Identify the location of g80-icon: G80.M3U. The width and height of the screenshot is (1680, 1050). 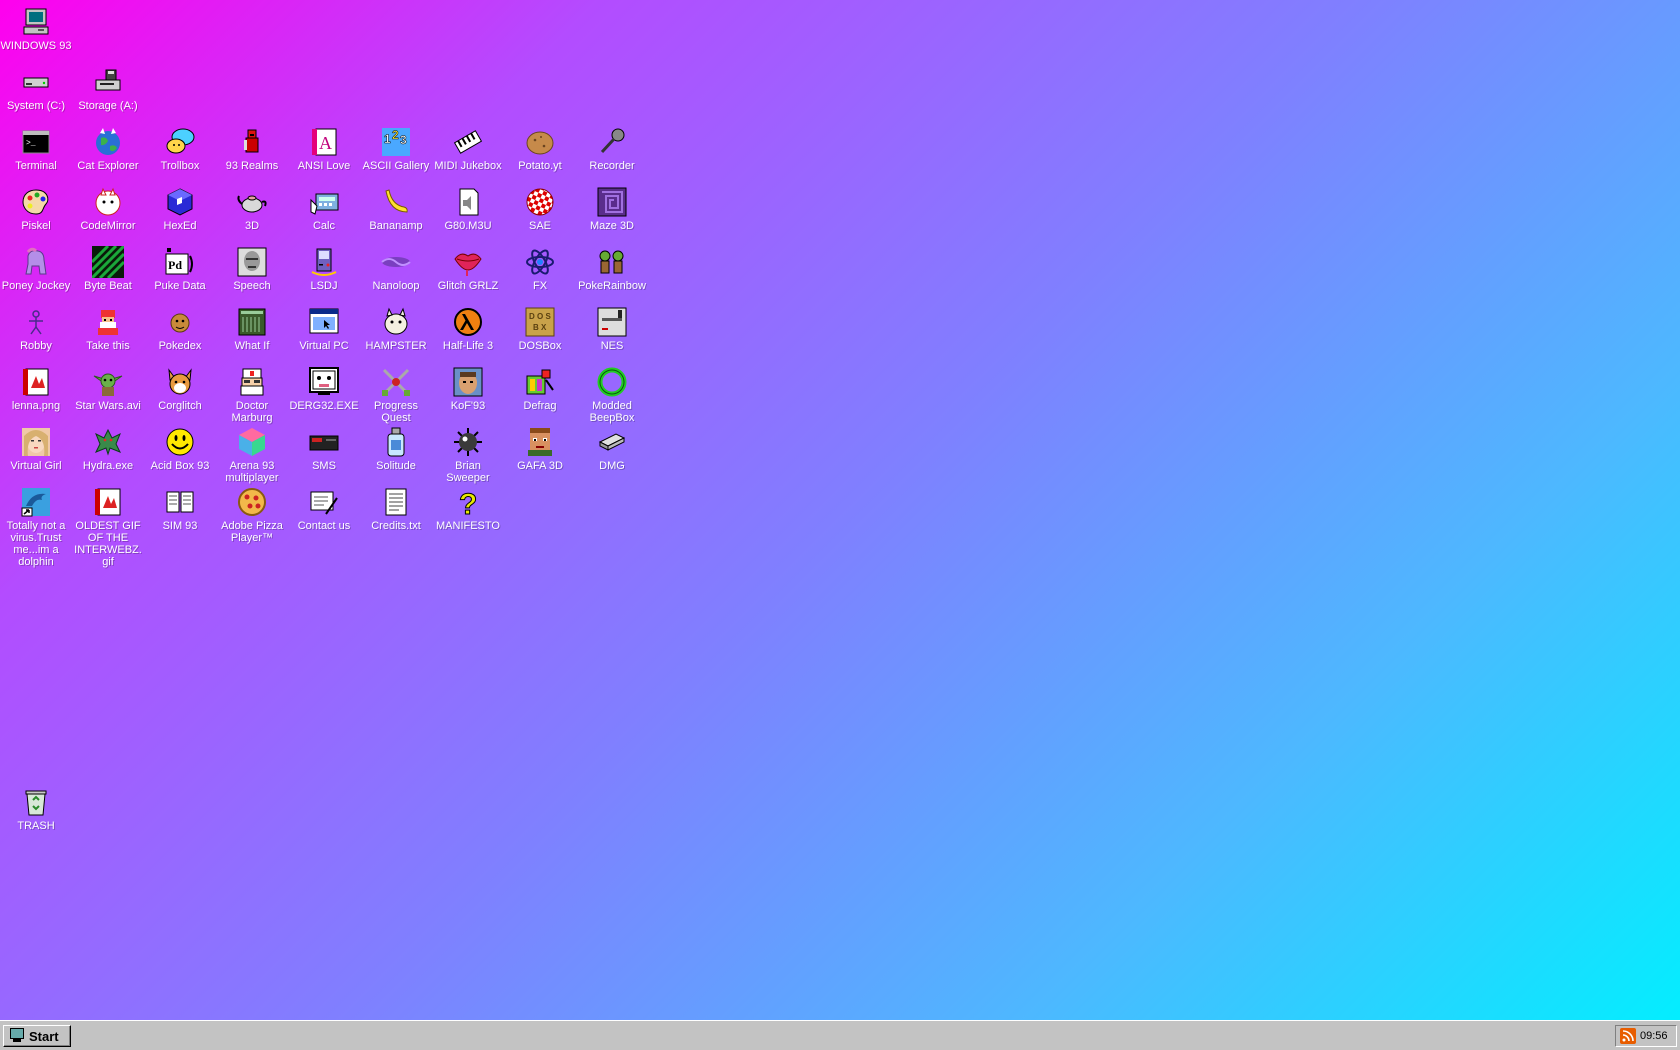
(468, 206).